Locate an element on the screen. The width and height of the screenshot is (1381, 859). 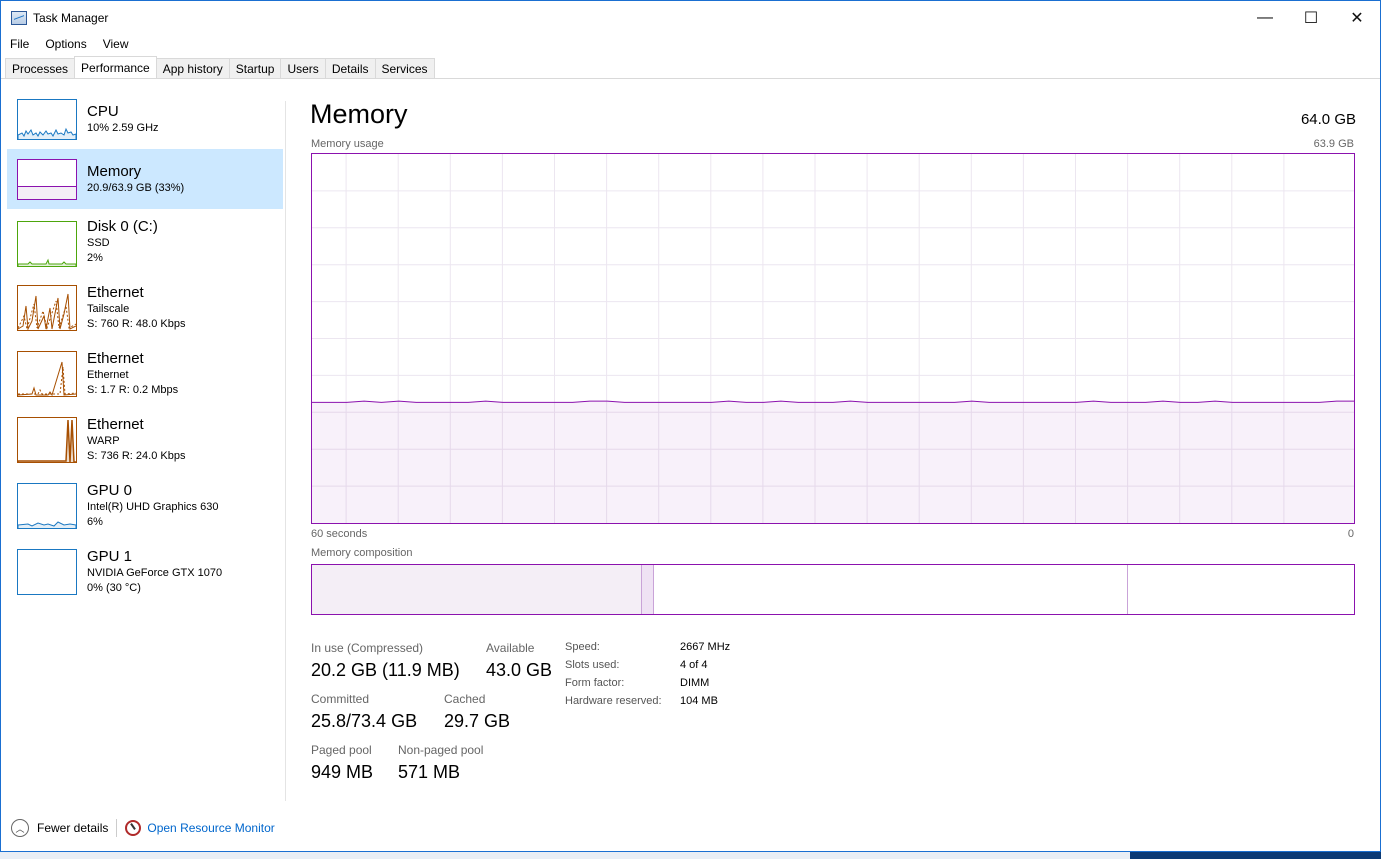
paged-pool-value: 949 MB is located at coordinates (342, 772).